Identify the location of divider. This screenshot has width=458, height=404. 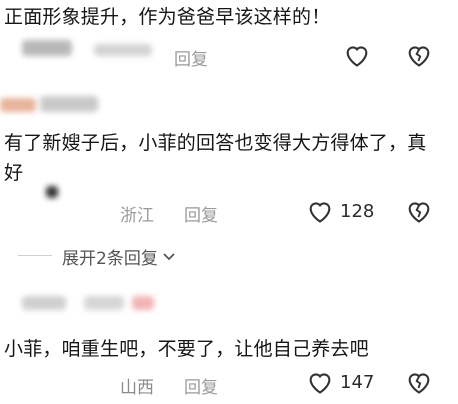
(35, 255).